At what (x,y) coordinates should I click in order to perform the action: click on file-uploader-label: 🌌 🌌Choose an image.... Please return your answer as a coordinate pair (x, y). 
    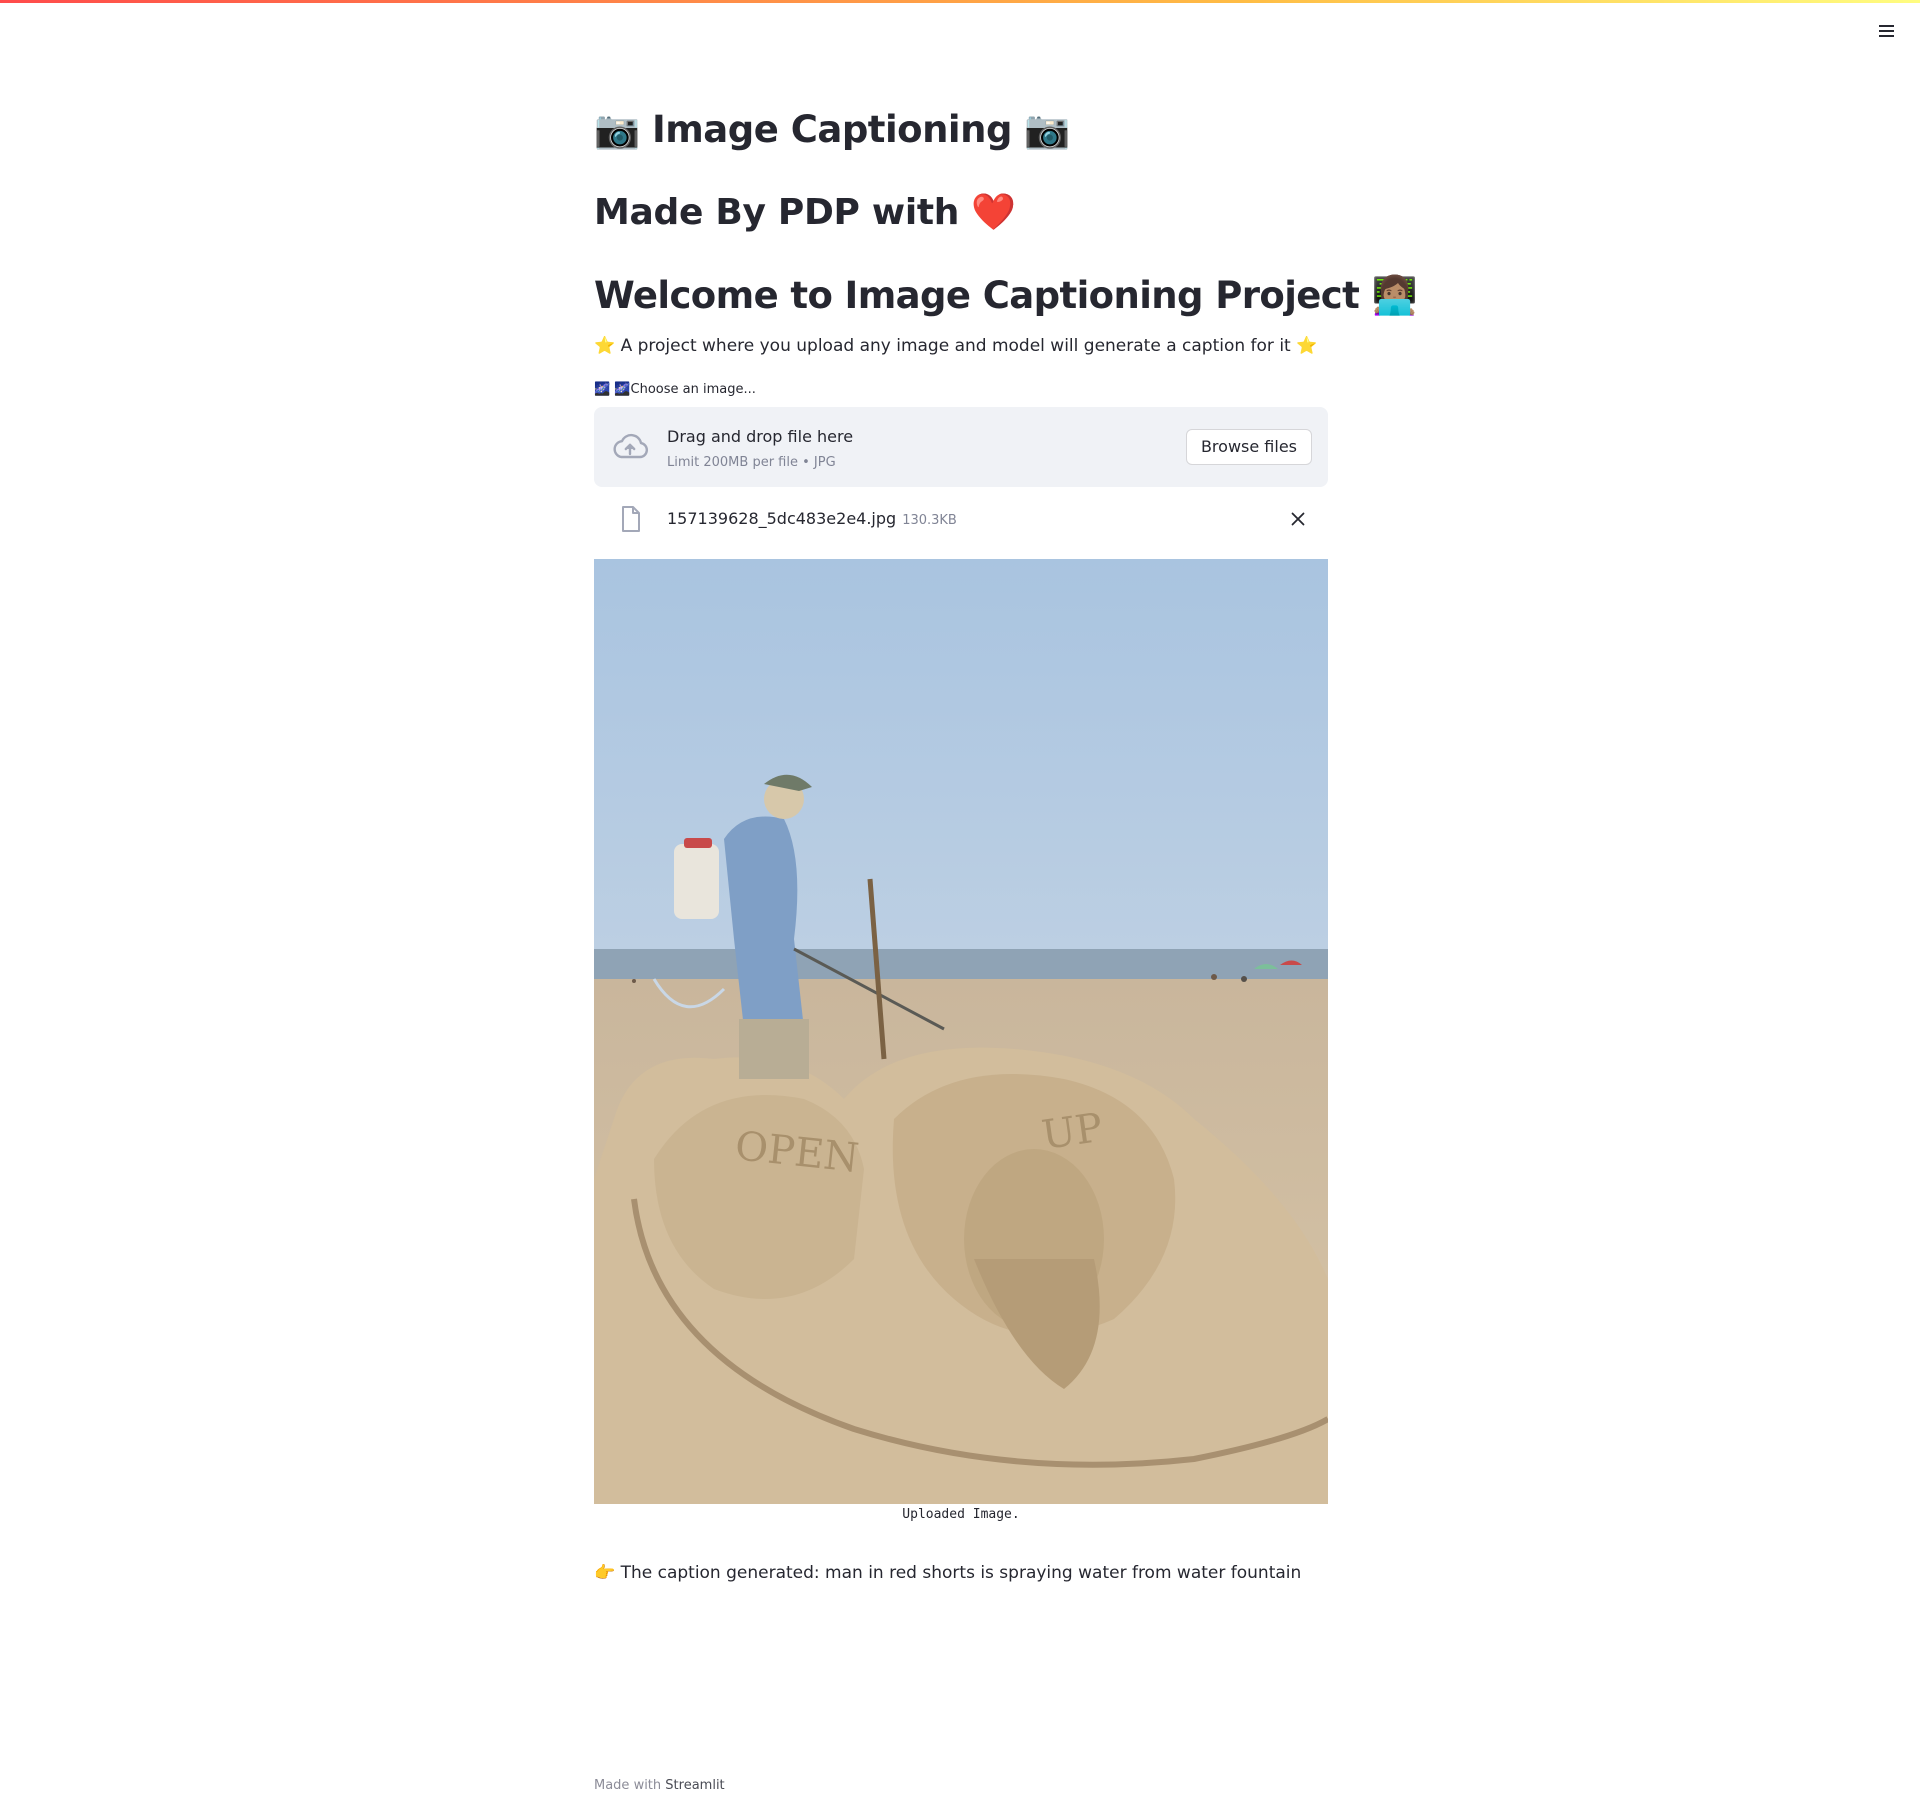
    Looking at the image, I should click on (675, 389).